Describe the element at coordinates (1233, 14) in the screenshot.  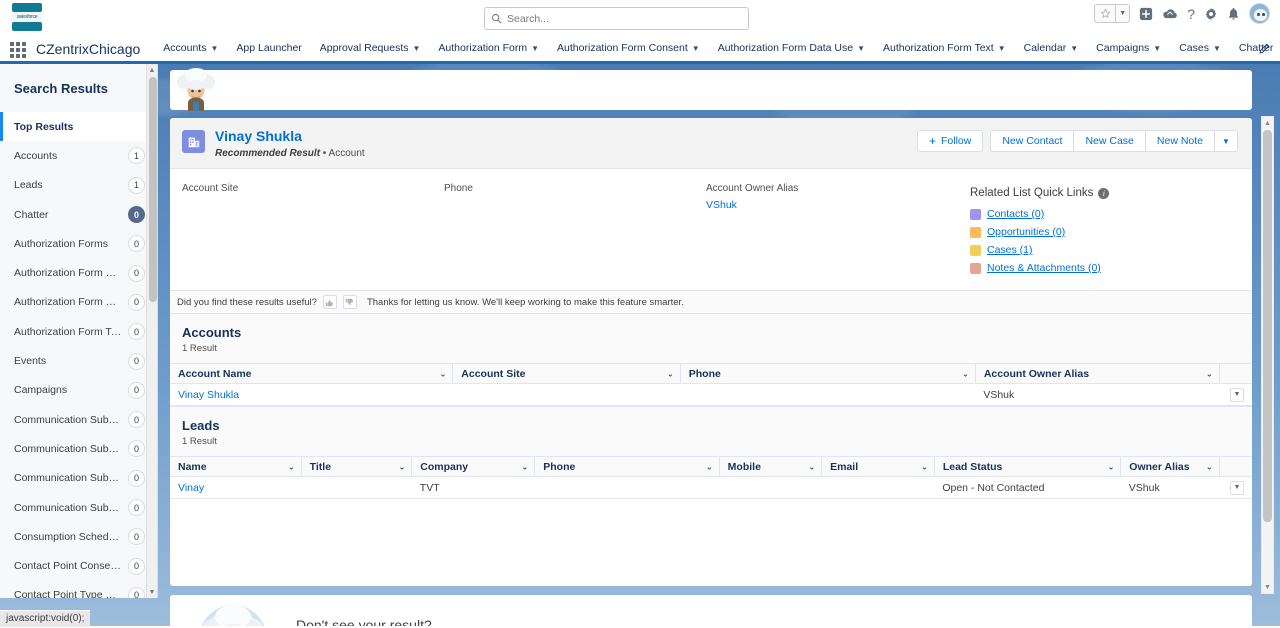
I see `notifications-bell-icon` at that location.